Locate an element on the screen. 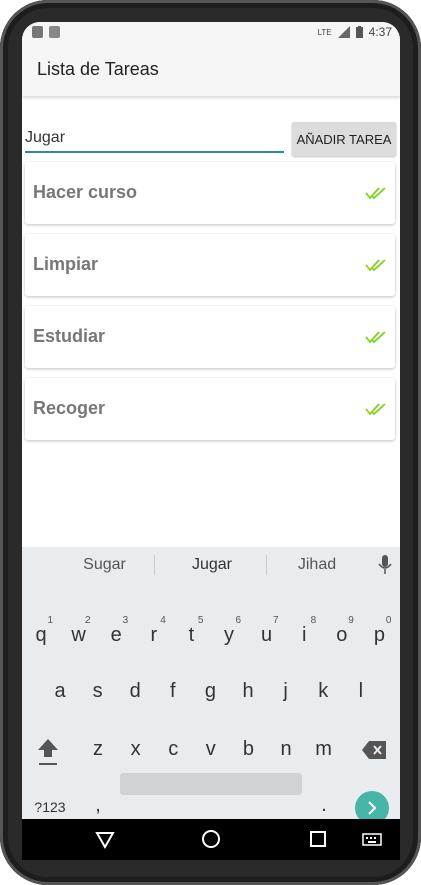  suggestion: Sugar is located at coordinates (104, 565).